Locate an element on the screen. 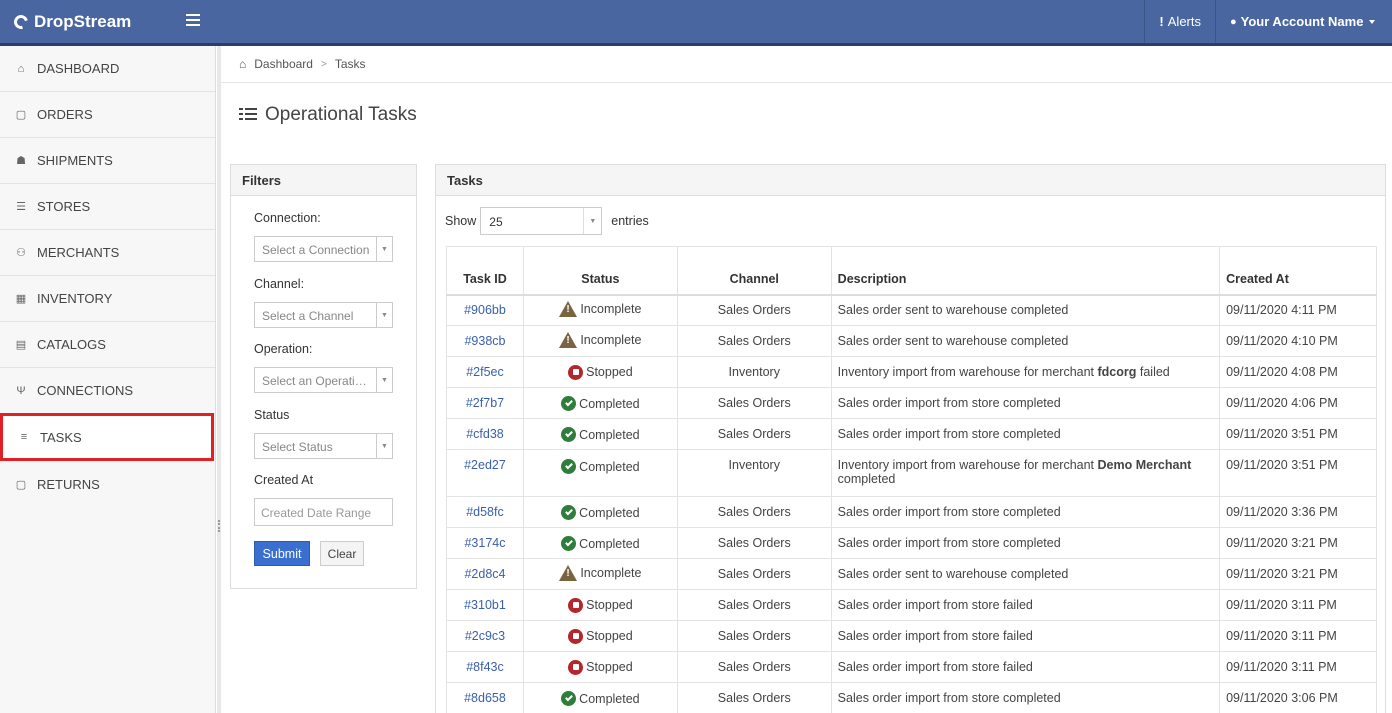 The image size is (1392, 713). task-id-link: #906bb is located at coordinates (485, 310).